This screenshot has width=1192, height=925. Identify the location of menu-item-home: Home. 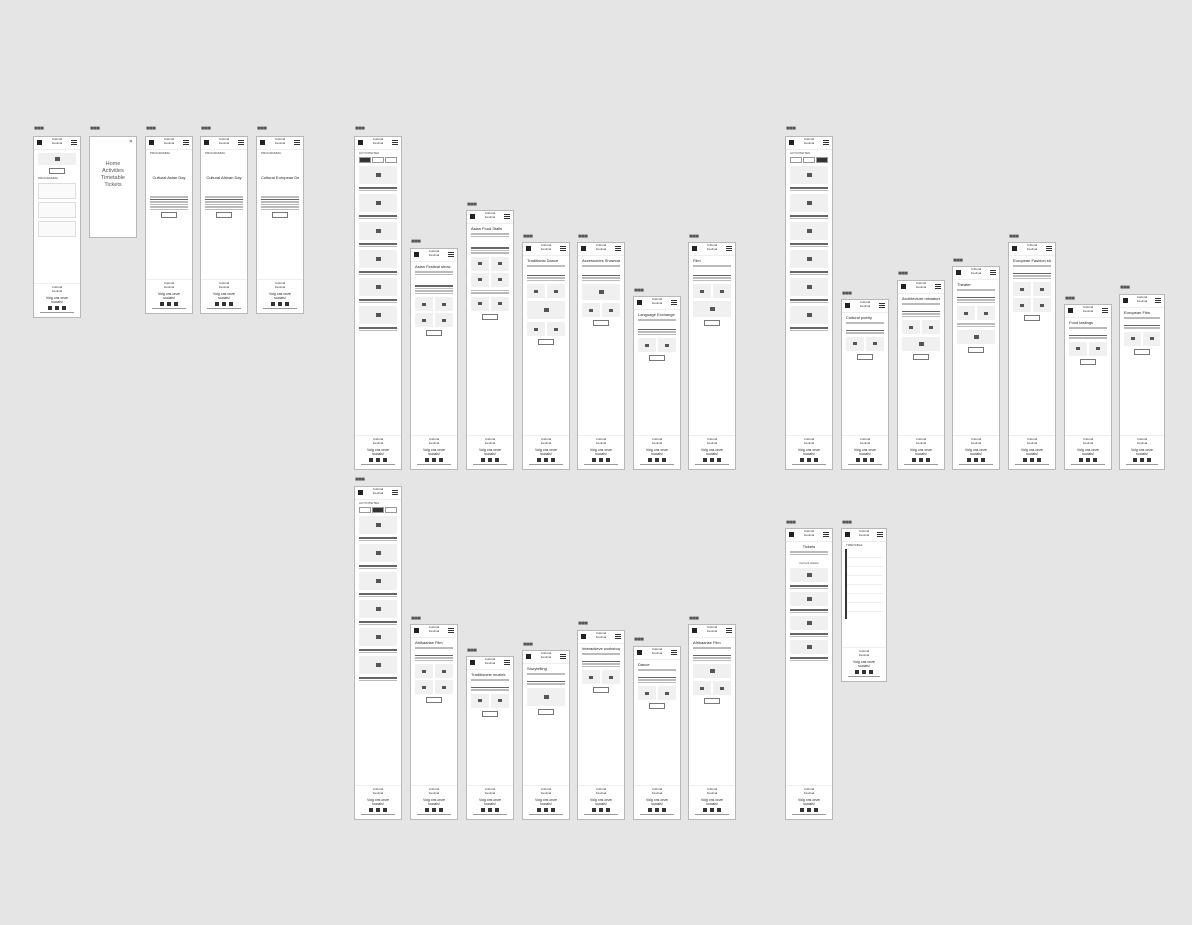
(113, 164).